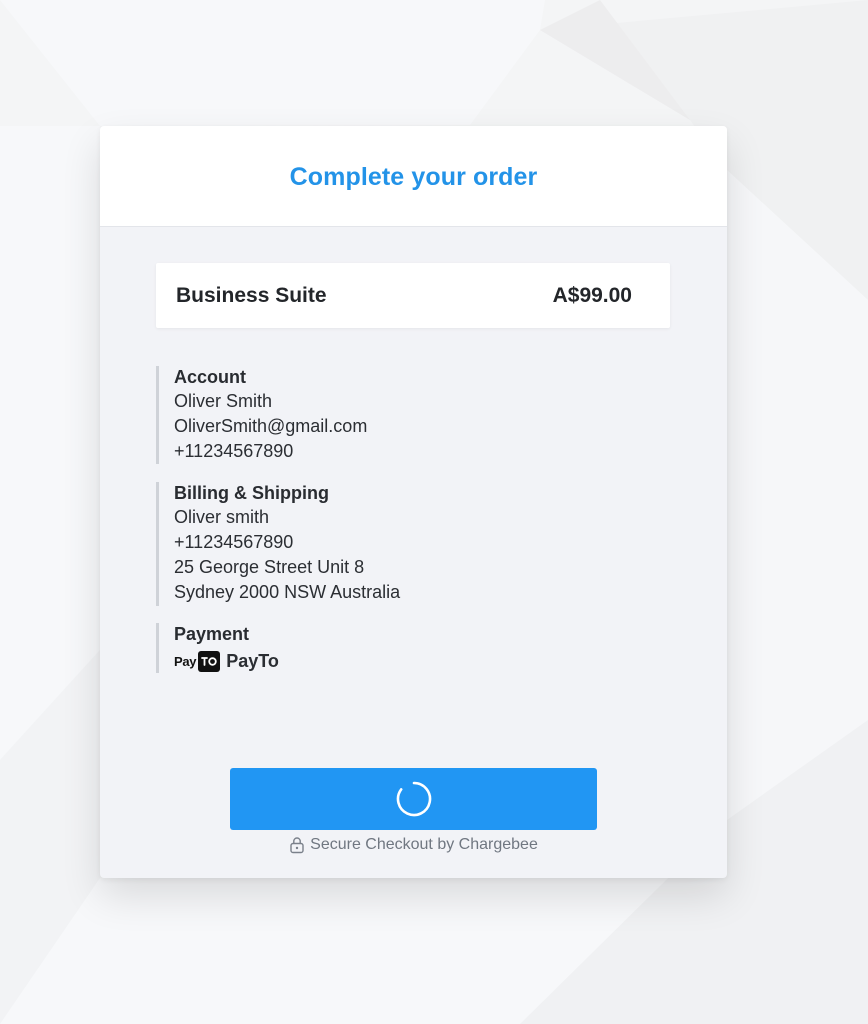  Describe the element at coordinates (222, 517) in the screenshot. I see `billing-name: Oliver smith` at that location.